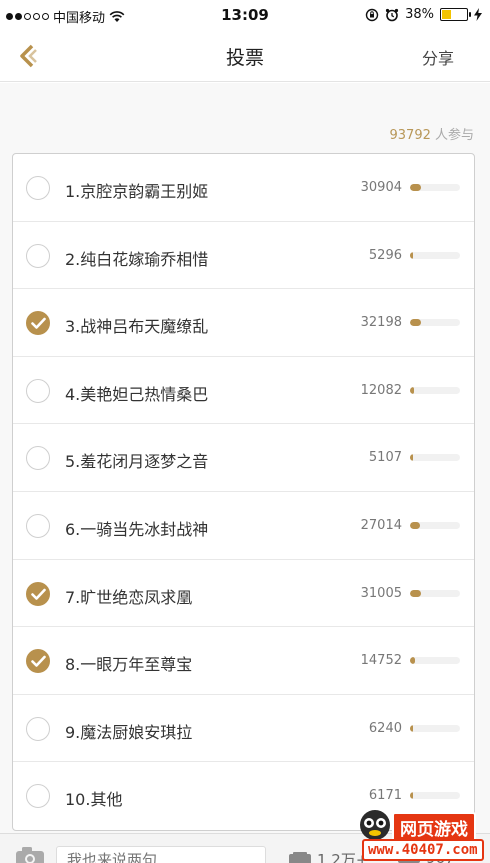 The image size is (490, 863). I want to click on vote-option: 3.战神吕布天魔缭乱 32198, so click(243, 323).